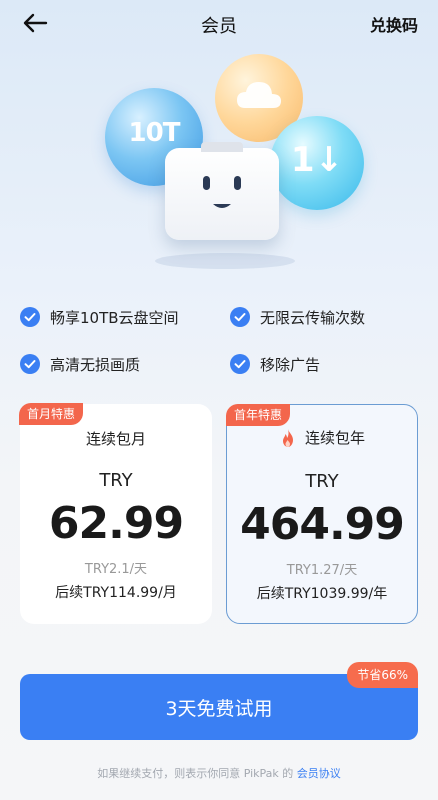 Image resolution: width=438 pixels, height=800 pixels. What do you see at coordinates (222, 147) in the screenshot?
I see `mascot-top` at bounding box center [222, 147].